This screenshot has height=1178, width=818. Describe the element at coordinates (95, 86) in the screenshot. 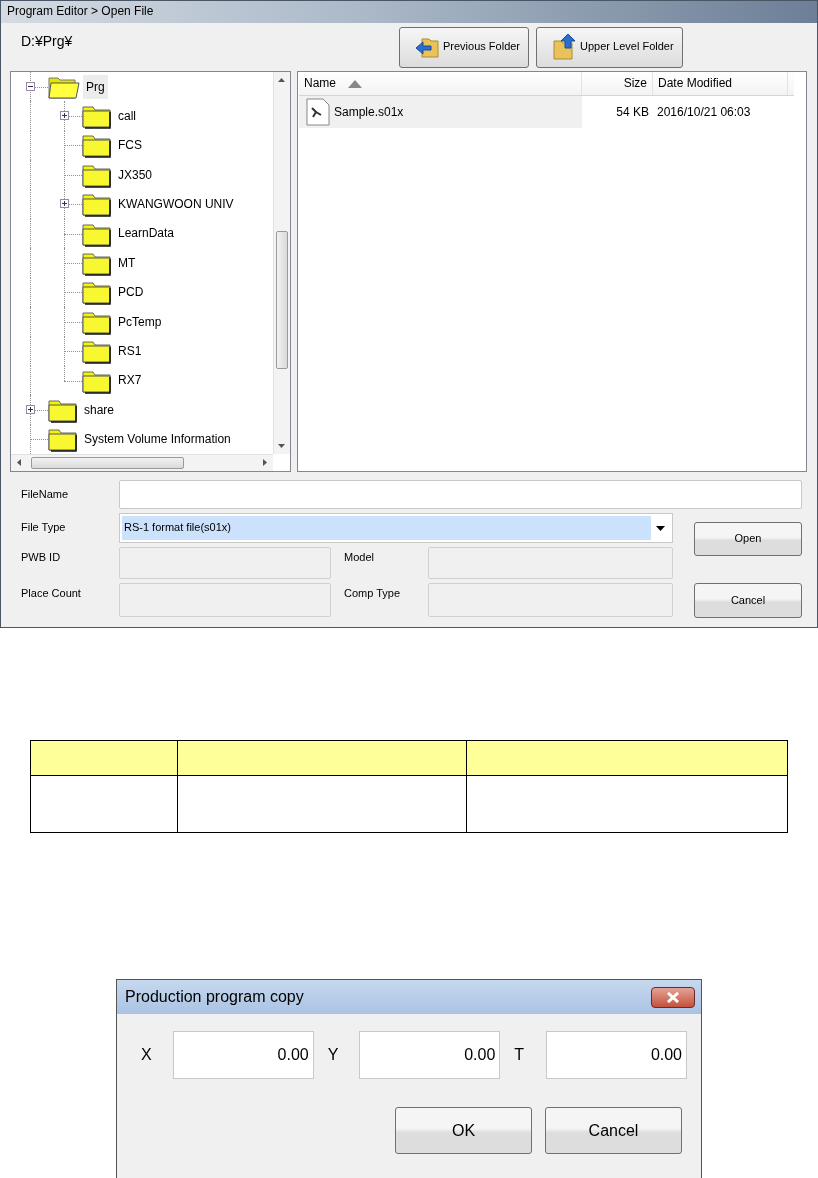

I see `tree-item: Prg` at that location.